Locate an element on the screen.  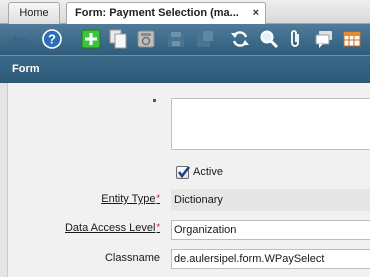
tab-home-label: Home is located at coordinates (34, 13).